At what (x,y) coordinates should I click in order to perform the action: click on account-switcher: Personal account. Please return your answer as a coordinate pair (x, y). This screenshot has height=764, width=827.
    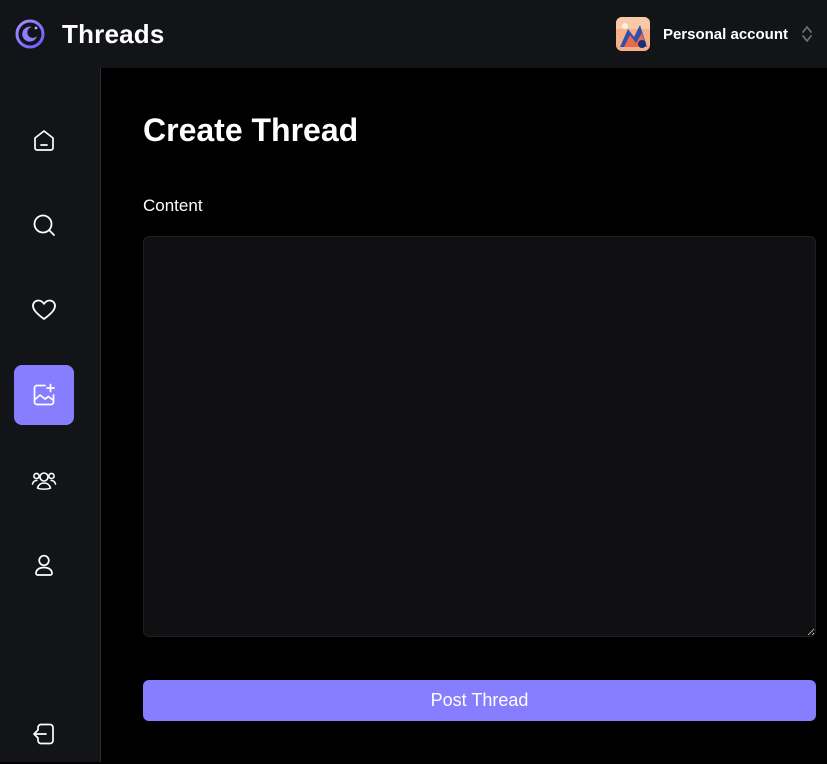
    Looking at the image, I should click on (714, 34).